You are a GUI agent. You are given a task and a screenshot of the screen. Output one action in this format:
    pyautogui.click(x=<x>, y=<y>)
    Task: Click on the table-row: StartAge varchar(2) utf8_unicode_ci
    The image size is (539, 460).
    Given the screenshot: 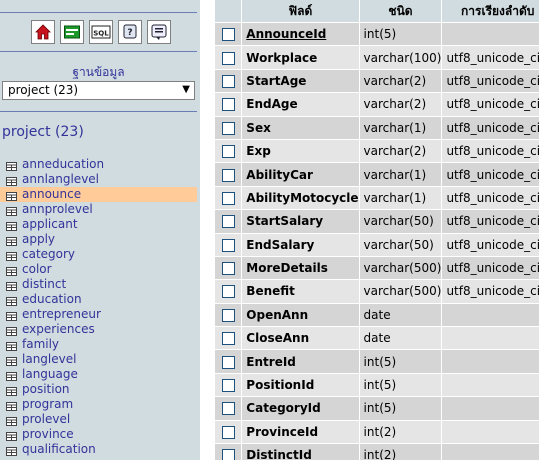 What is the action you would take?
    pyautogui.click(x=377, y=81)
    